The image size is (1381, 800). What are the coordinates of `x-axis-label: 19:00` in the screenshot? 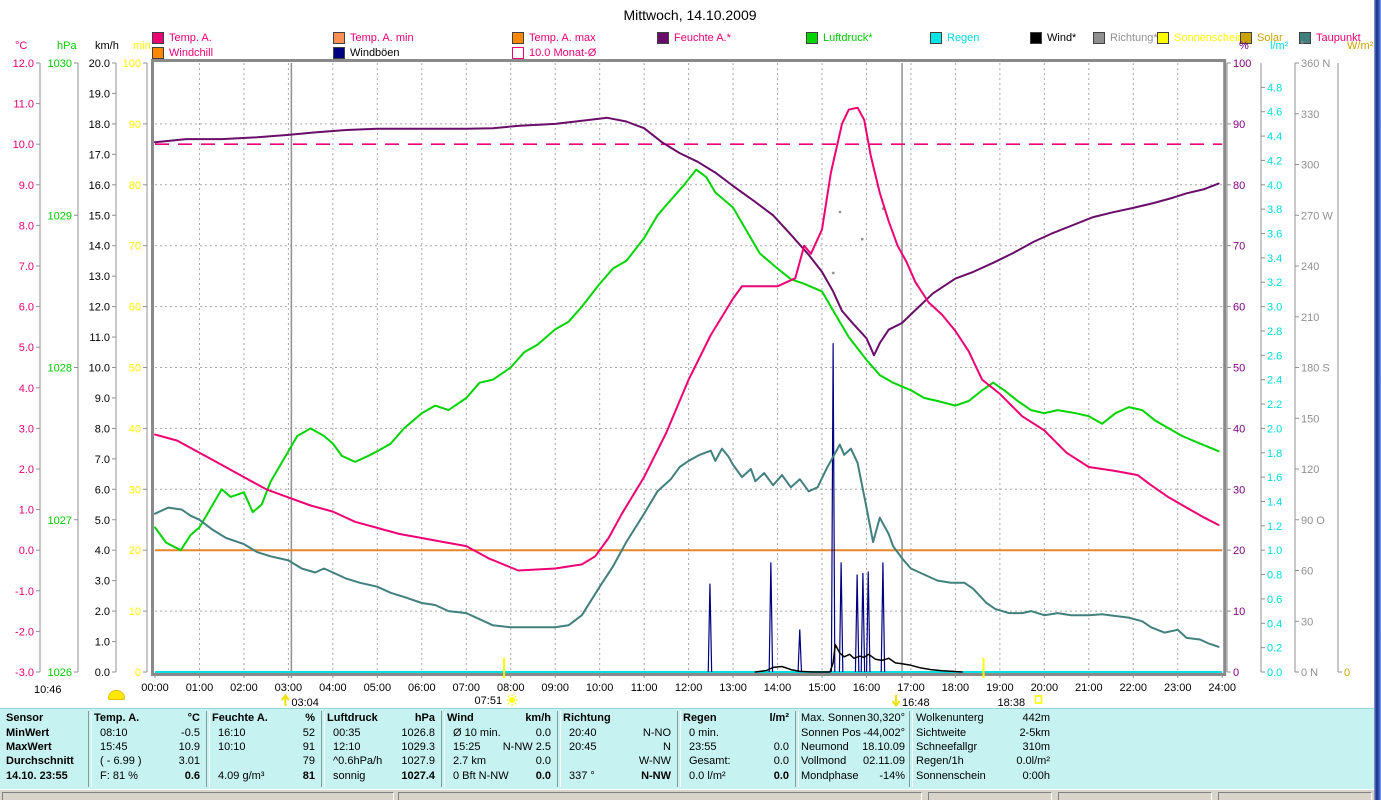 It's located at (1000, 688).